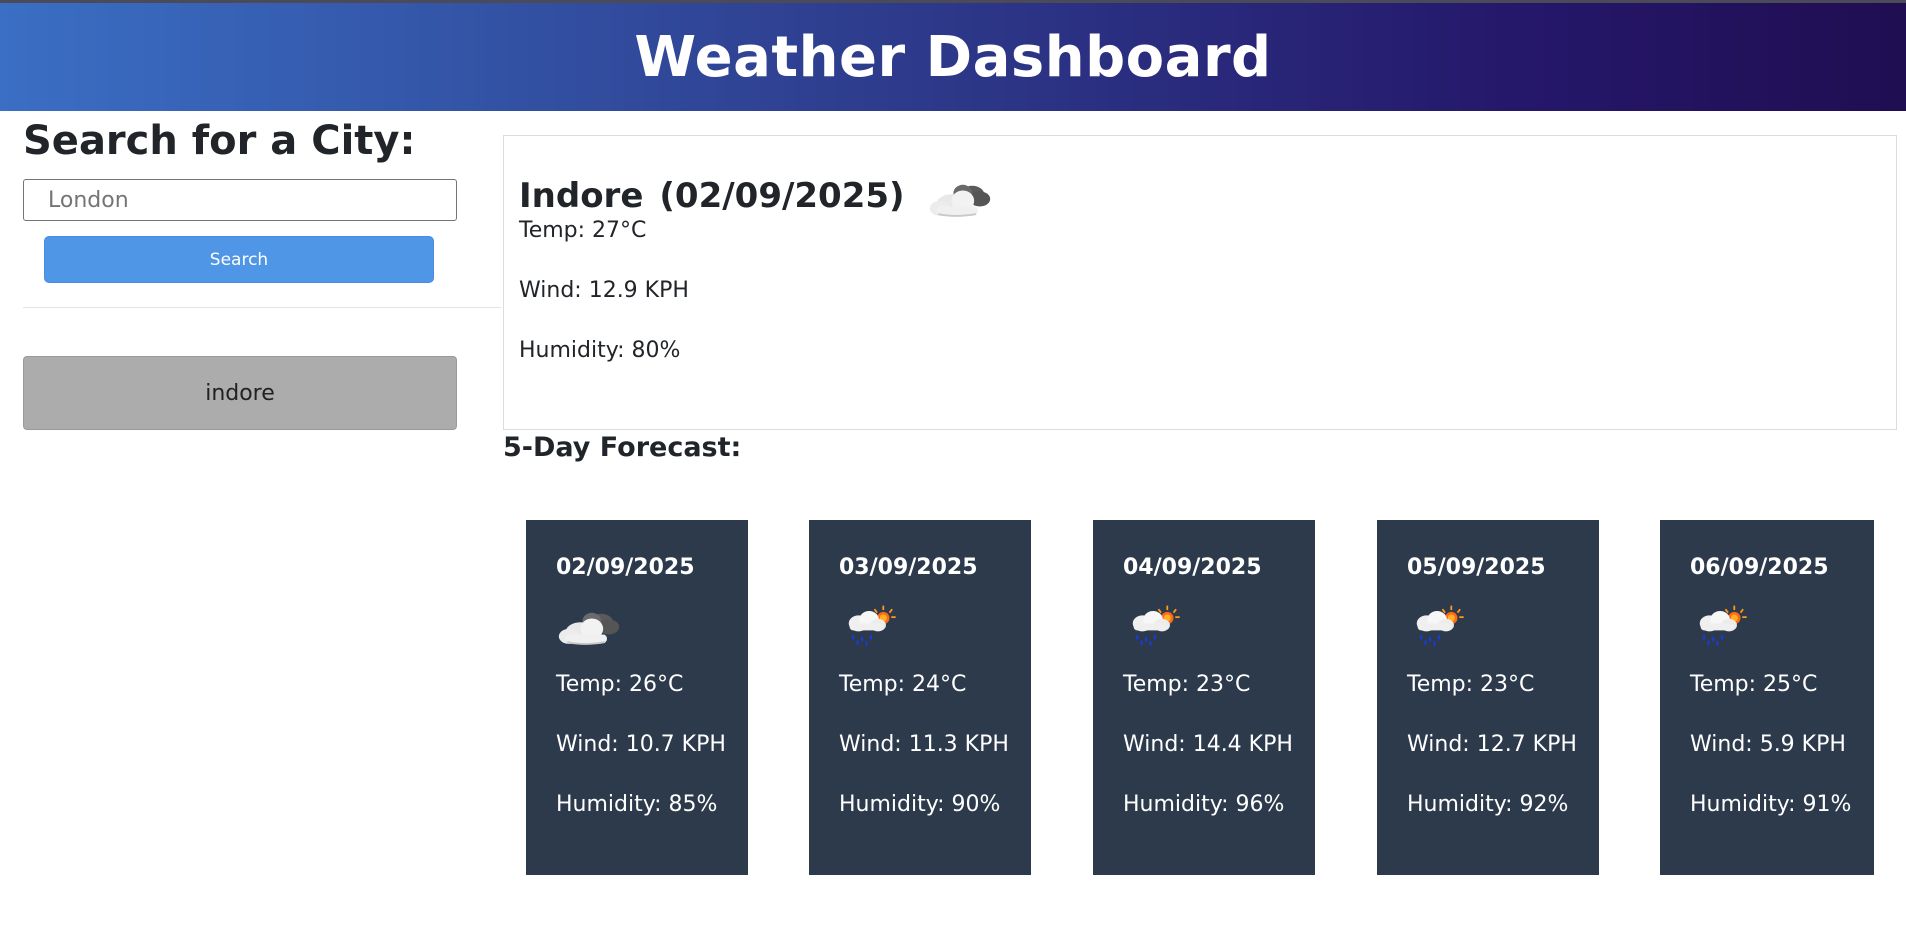  I want to click on forecast-humidity: Humidity: 92%, so click(1488, 804).